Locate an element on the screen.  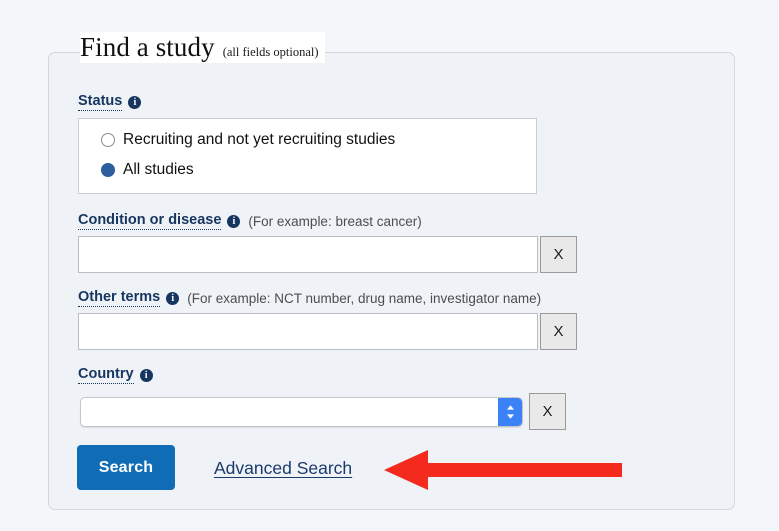
condition-input is located at coordinates (308, 254).